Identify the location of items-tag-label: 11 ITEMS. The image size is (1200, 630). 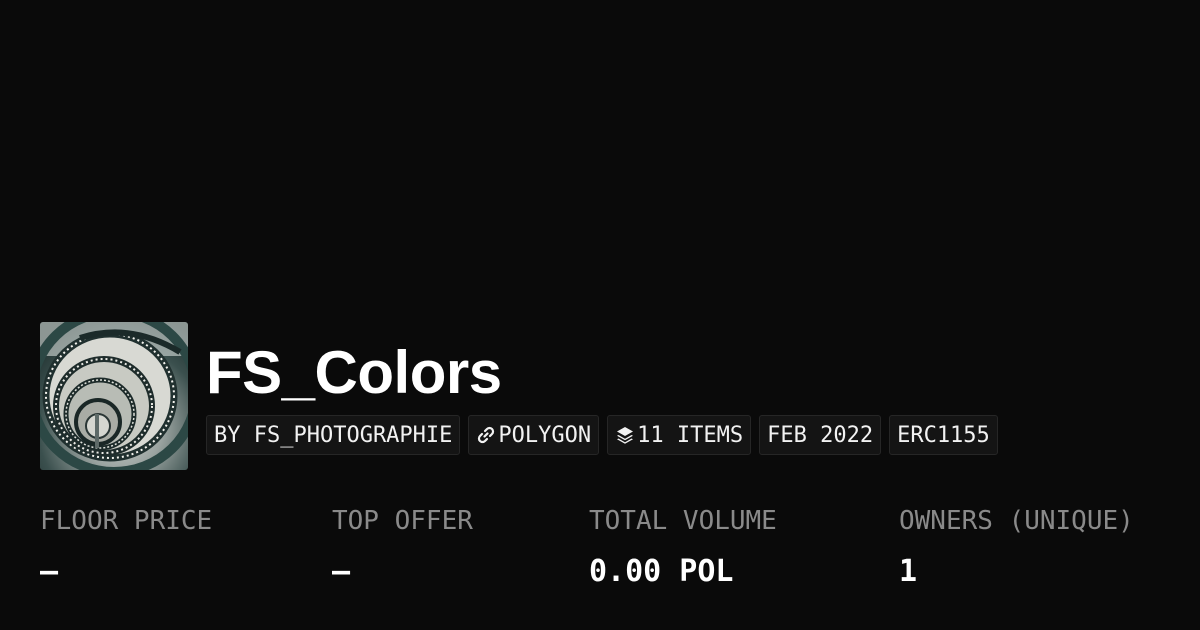
(690, 435).